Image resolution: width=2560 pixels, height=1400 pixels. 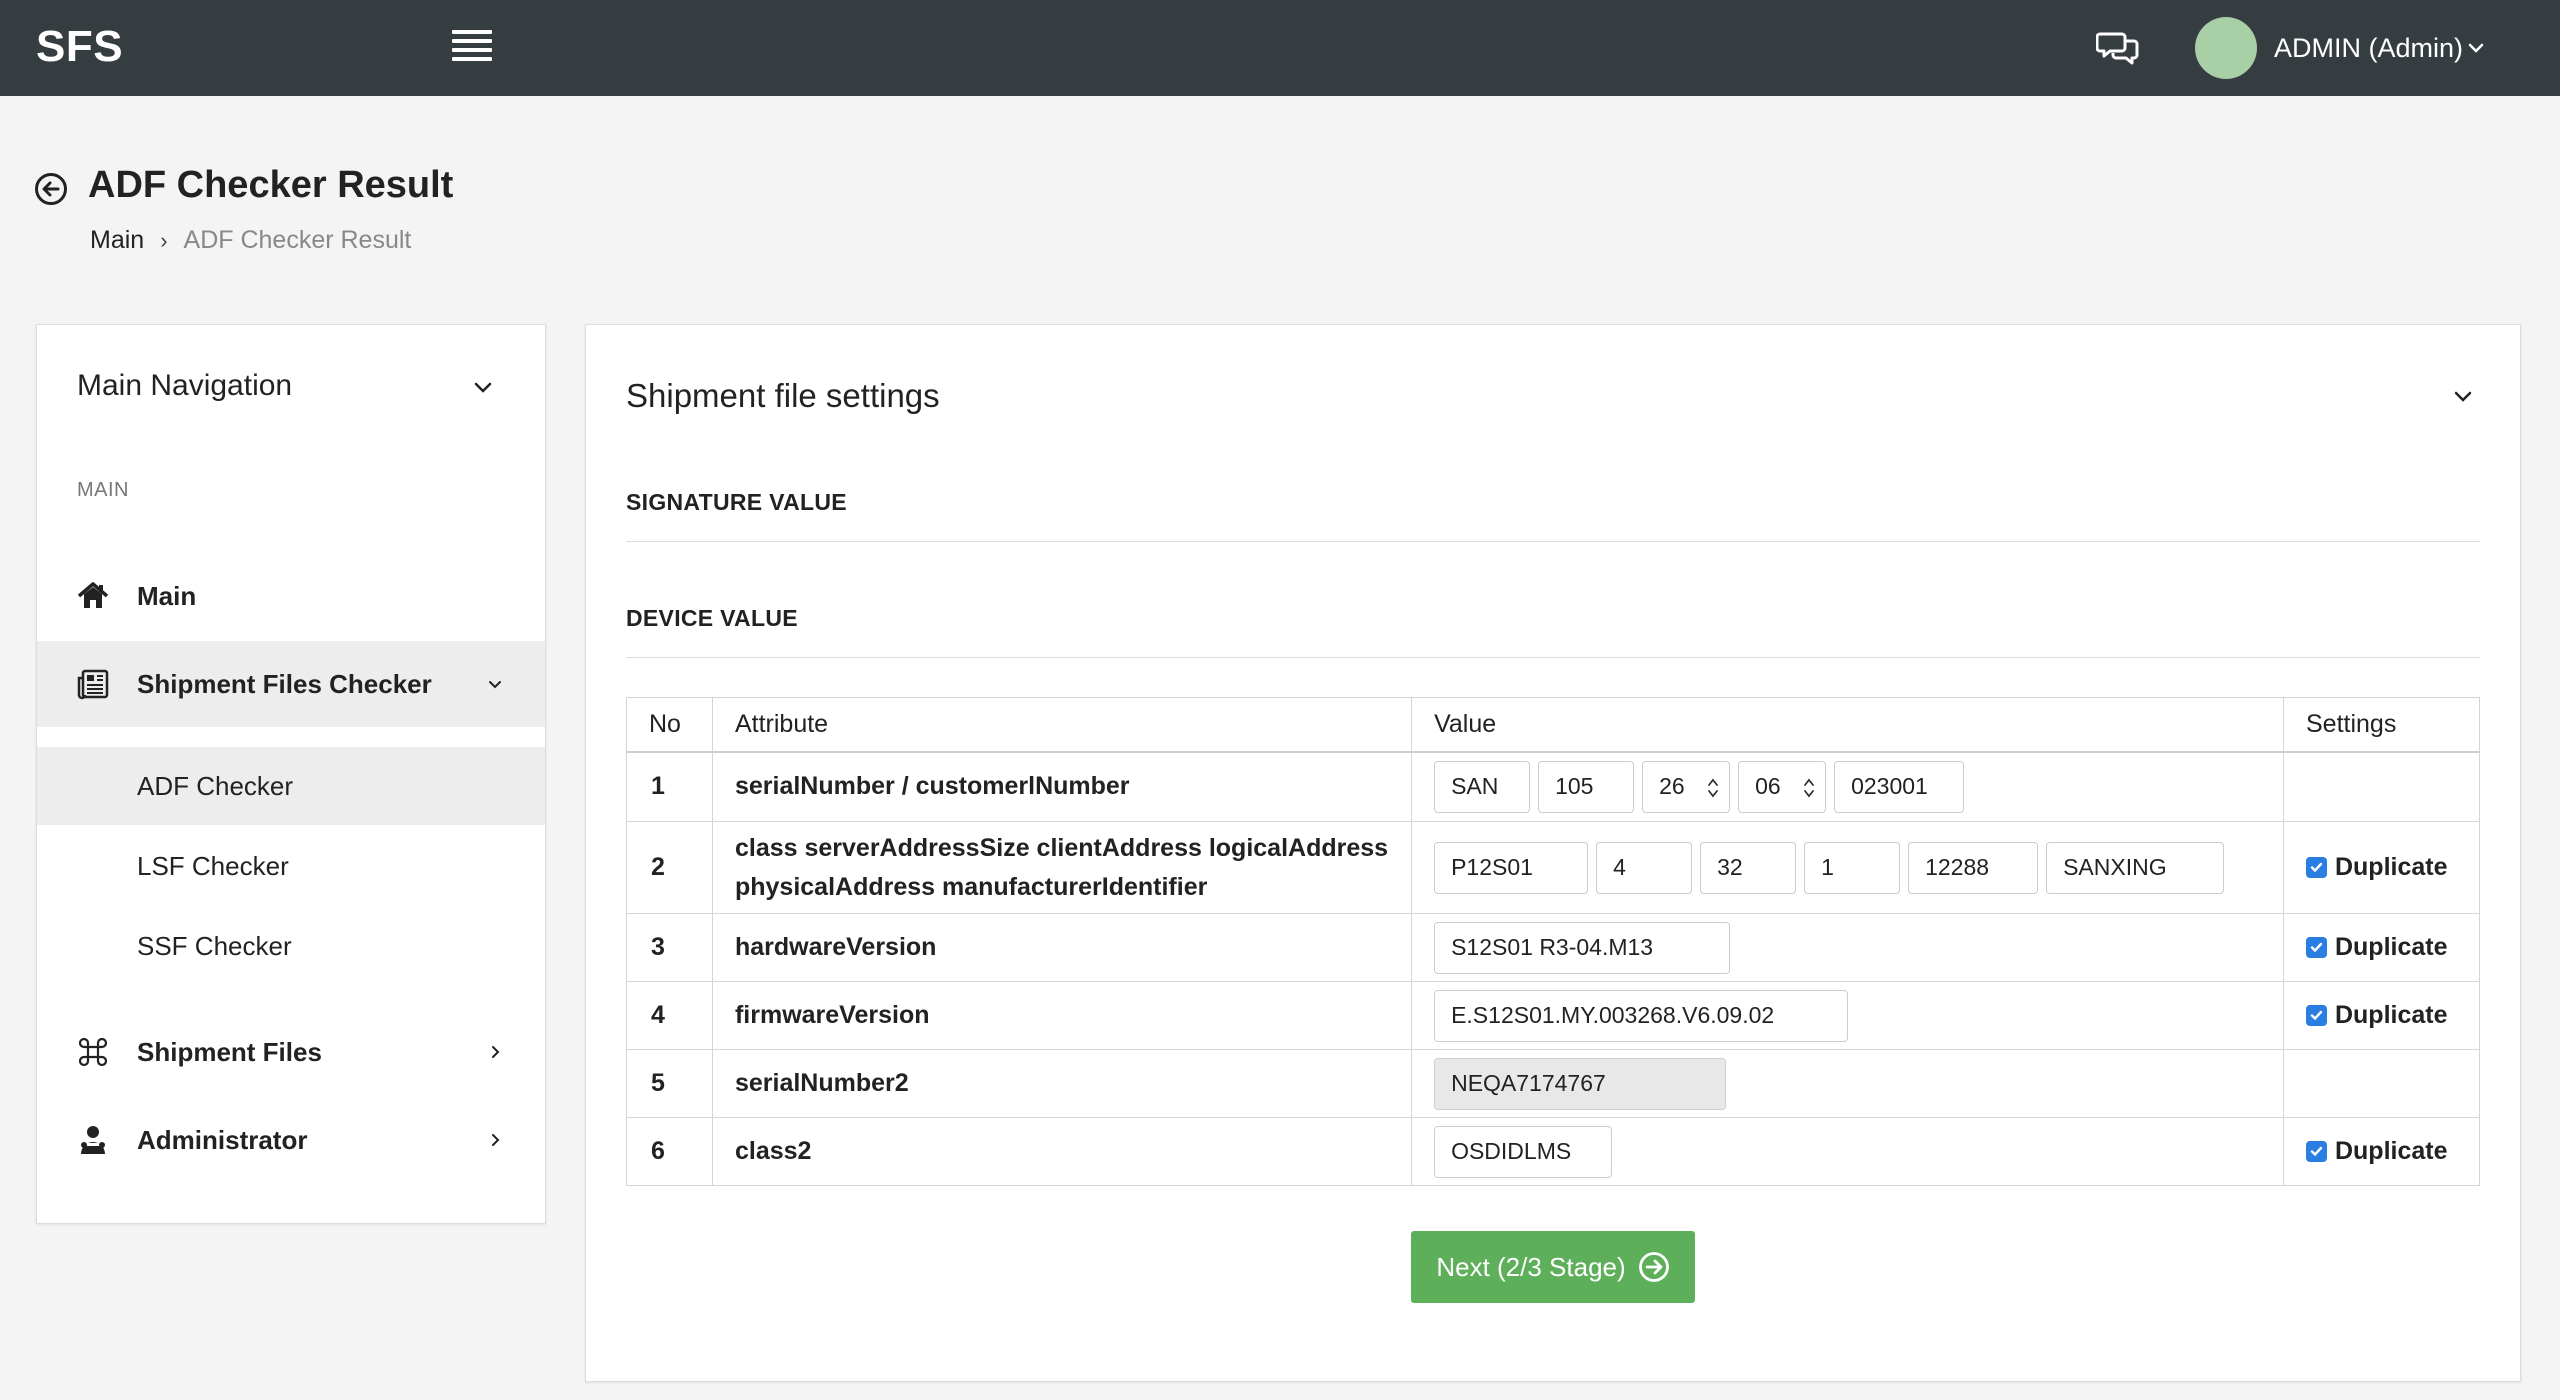 What do you see at coordinates (93, 684) in the screenshot?
I see `newspaper-icon` at bounding box center [93, 684].